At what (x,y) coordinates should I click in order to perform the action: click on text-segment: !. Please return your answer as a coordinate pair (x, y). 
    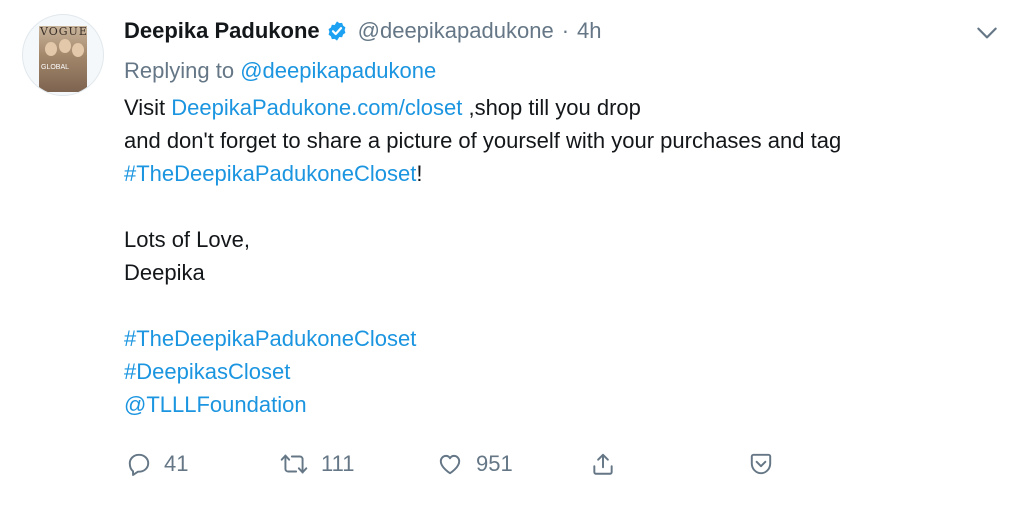
    Looking at the image, I should click on (419, 173).